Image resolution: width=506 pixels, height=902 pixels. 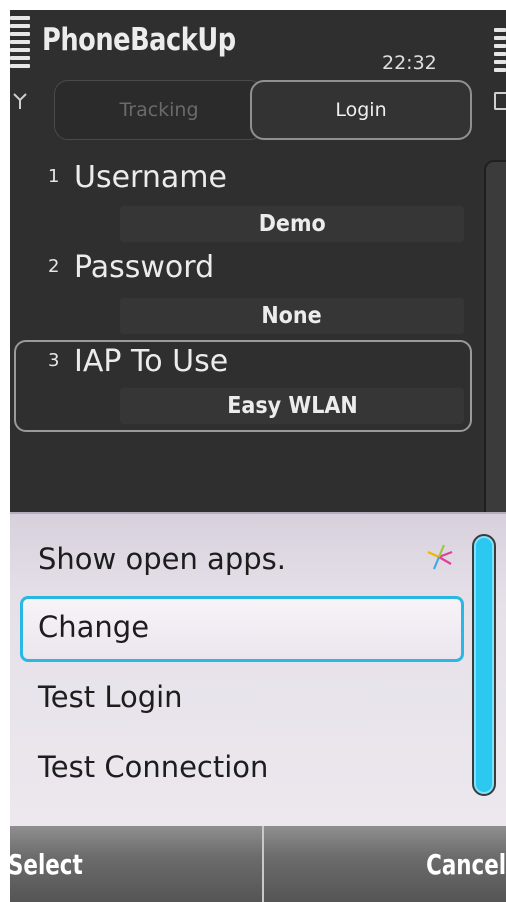 What do you see at coordinates (263, 864) in the screenshot?
I see `softkey-divider` at bounding box center [263, 864].